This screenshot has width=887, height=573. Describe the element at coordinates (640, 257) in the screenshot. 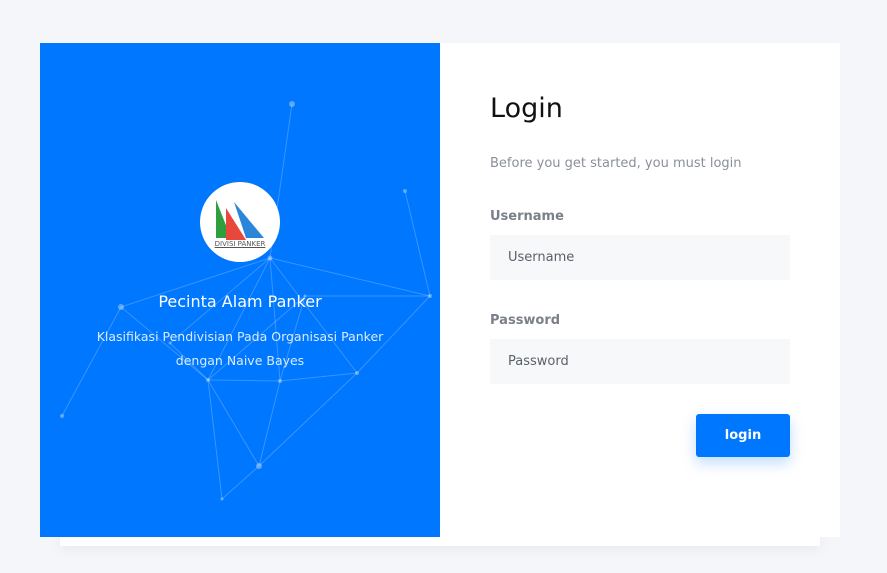

I see `username-input` at that location.